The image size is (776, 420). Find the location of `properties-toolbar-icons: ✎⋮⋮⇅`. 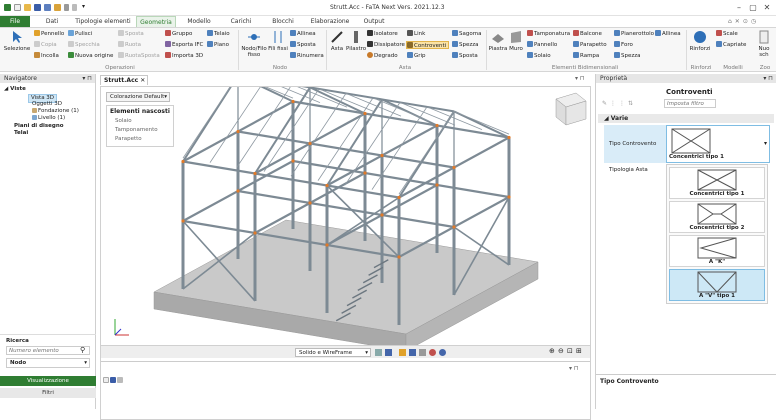

properties-toolbar-icons: ✎⋮⋮⇅ is located at coordinates (619, 103).